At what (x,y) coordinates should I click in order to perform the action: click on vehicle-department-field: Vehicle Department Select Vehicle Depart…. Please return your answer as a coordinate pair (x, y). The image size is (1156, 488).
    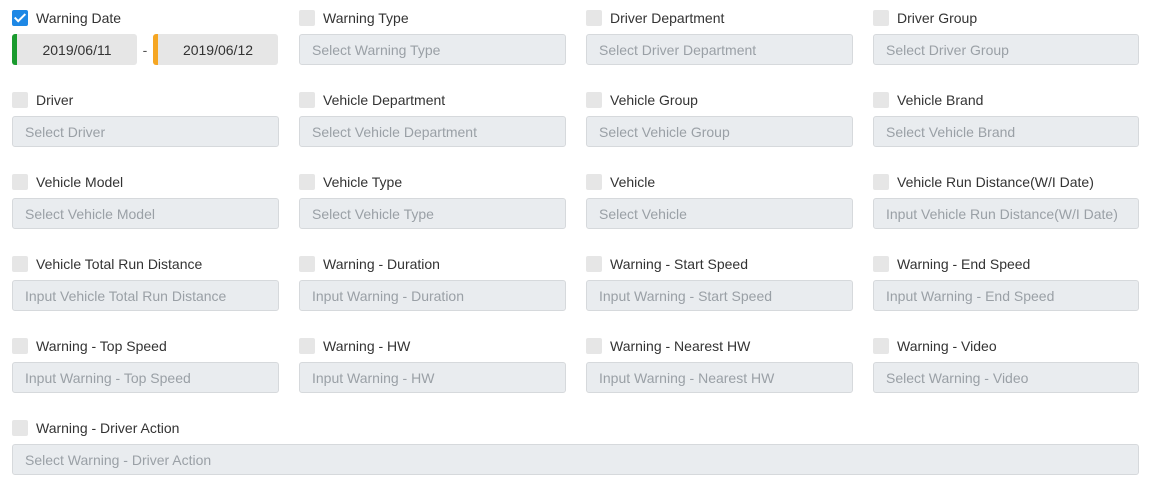
    Looking at the image, I should click on (432, 120).